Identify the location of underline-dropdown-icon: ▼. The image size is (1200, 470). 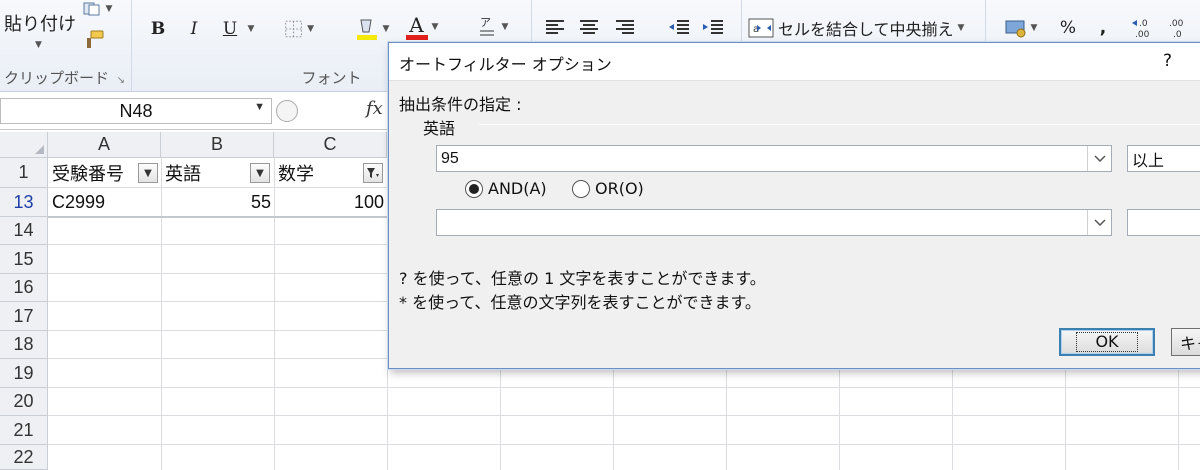
(251, 29).